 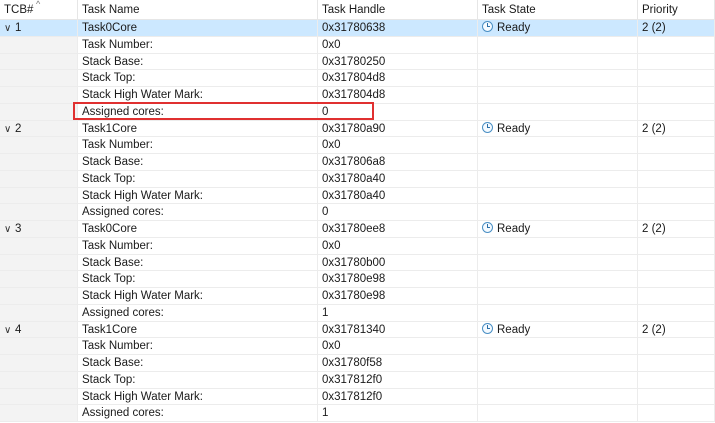 What do you see at coordinates (509, 10) in the screenshot?
I see `column-header-task-state-label: Task State` at bounding box center [509, 10].